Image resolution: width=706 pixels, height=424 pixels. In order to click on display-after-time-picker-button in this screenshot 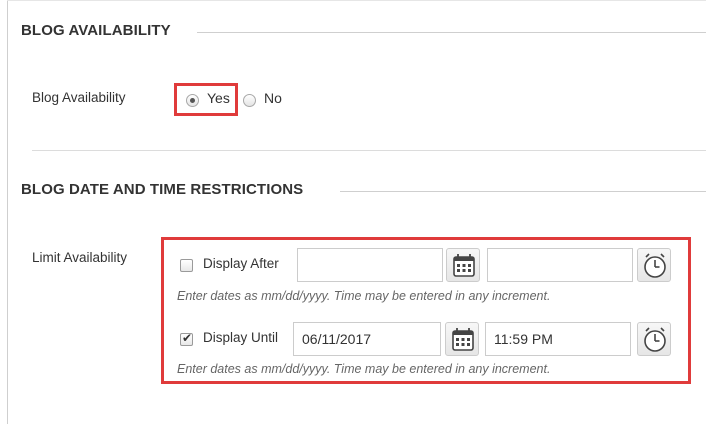, I will do `click(654, 265)`.